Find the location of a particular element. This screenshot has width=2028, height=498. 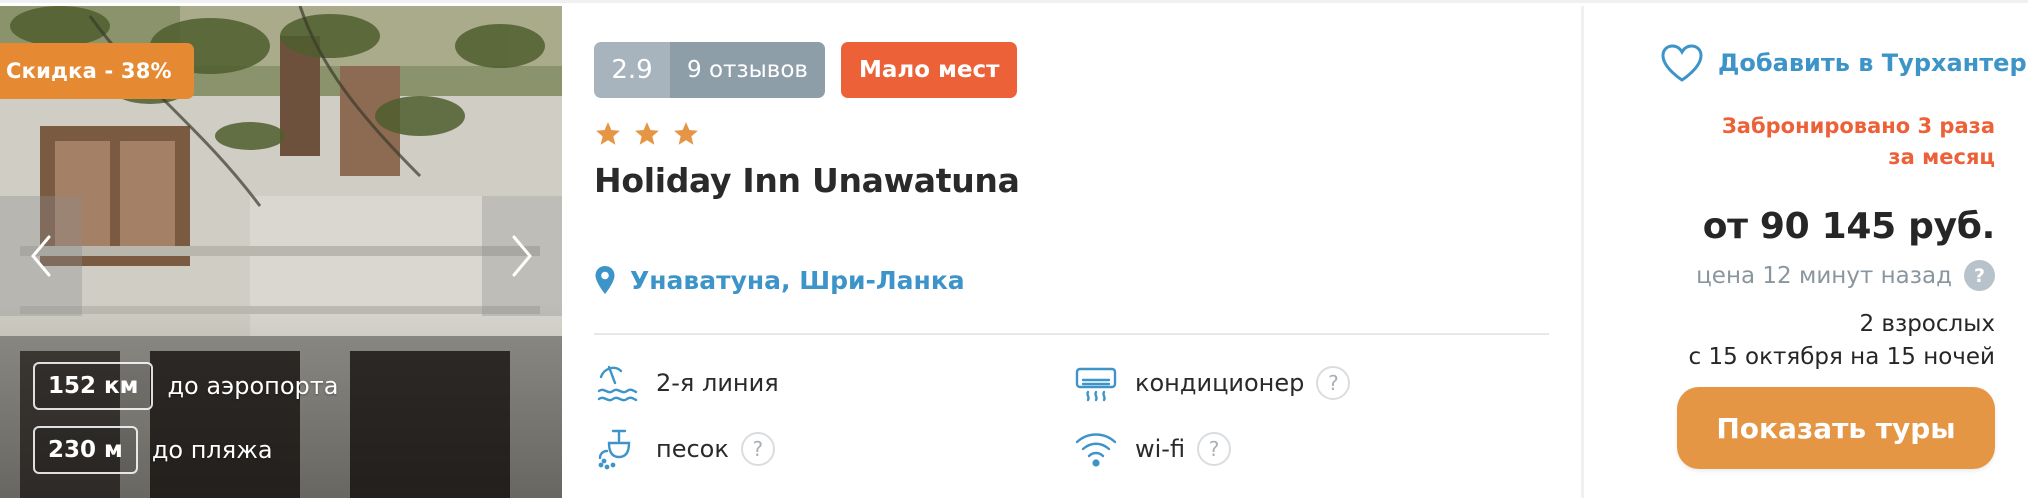

airport-distance-label: до аэропорта is located at coordinates (253, 386).